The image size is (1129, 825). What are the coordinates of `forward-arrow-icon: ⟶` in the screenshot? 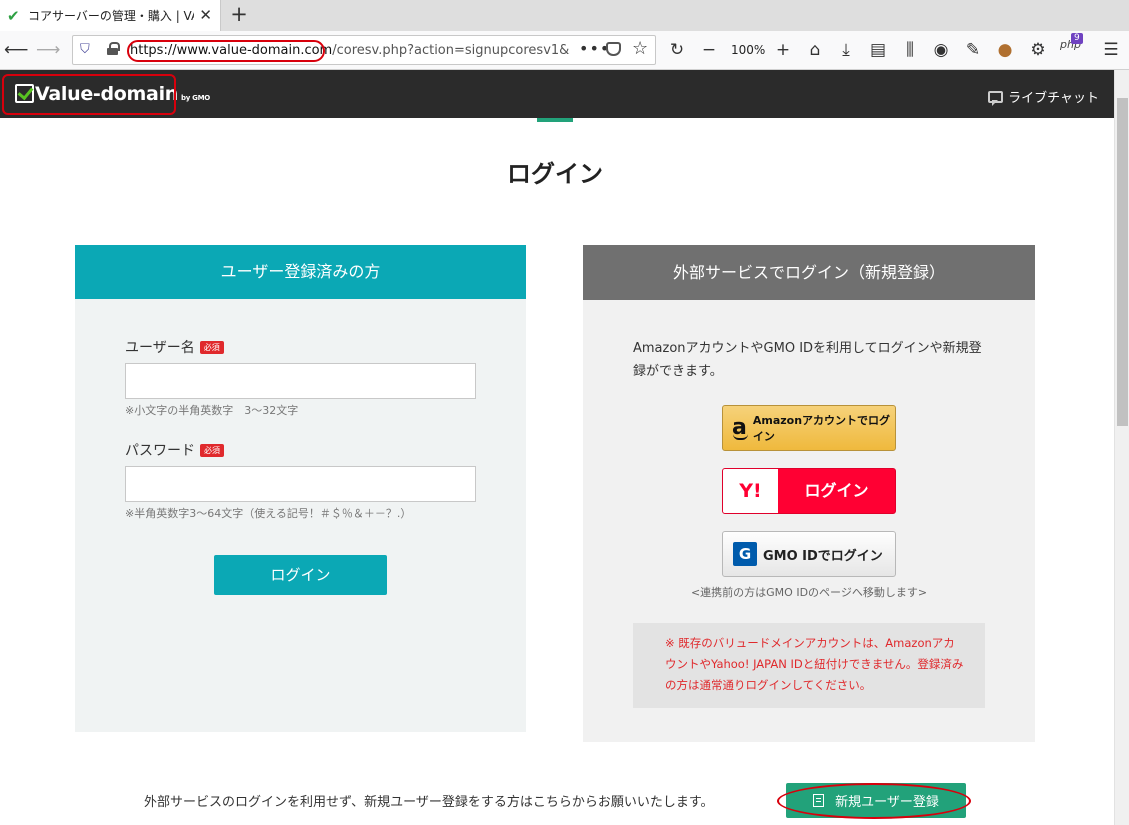 It's located at (48, 50).